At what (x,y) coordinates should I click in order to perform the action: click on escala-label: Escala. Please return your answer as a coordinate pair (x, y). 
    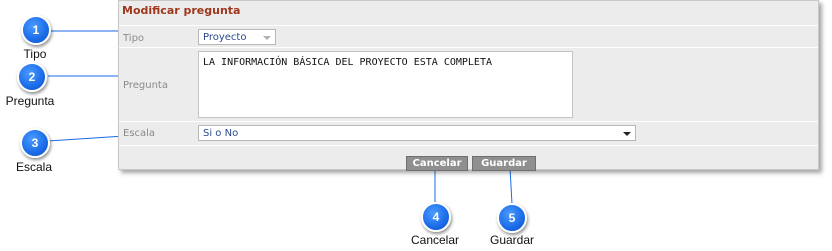
    Looking at the image, I should click on (139, 133).